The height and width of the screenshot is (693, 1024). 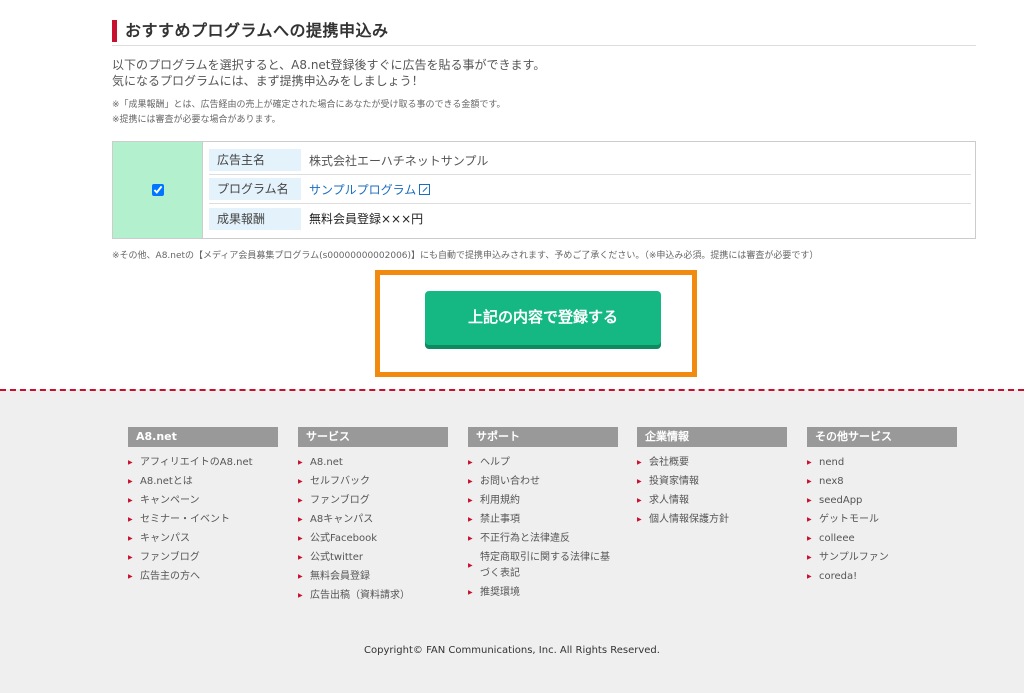 What do you see at coordinates (203, 437) in the screenshot?
I see `footer-col-head: A8.net` at bounding box center [203, 437].